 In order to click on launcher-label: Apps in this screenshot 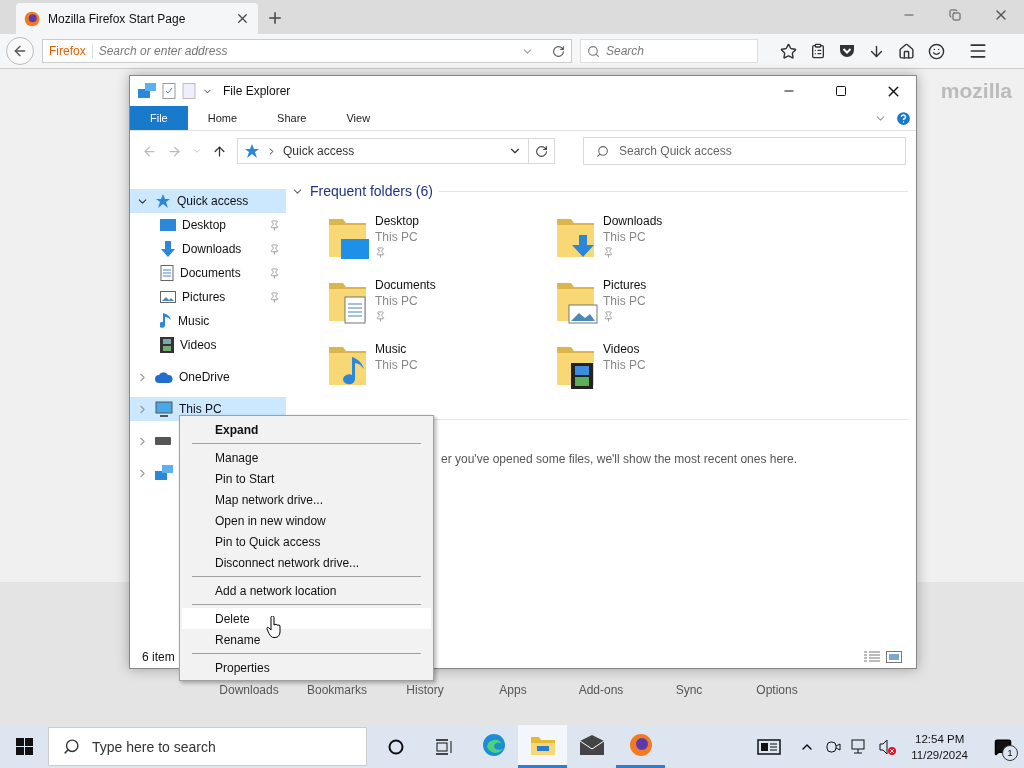, I will do `click(513, 690)`.